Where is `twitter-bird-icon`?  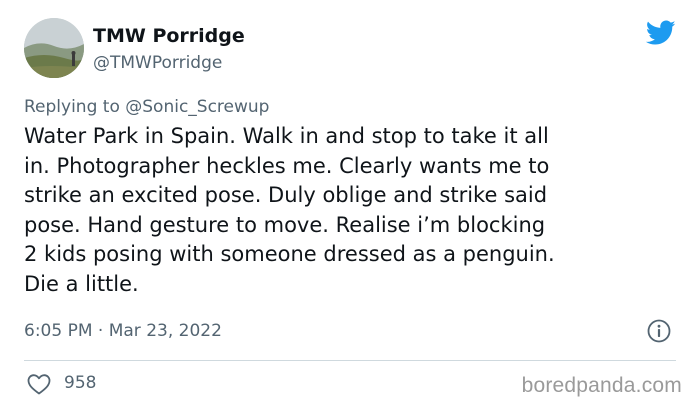 twitter-bird-icon is located at coordinates (660, 33).